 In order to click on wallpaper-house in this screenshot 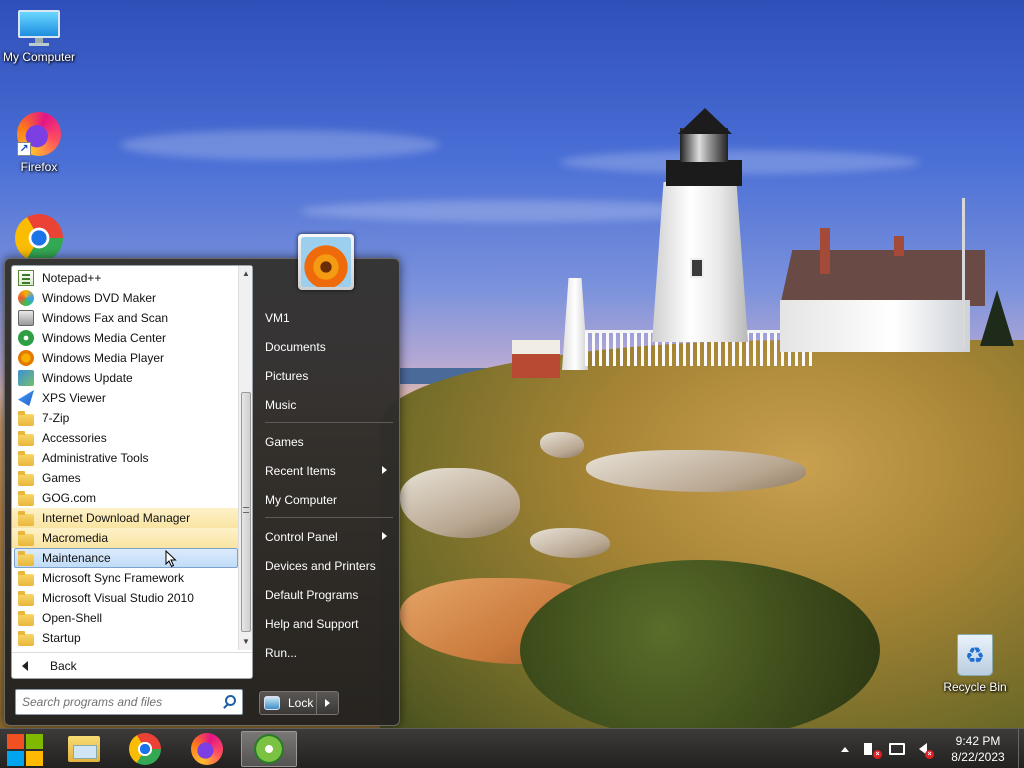, I will do `click(875, 326)`.